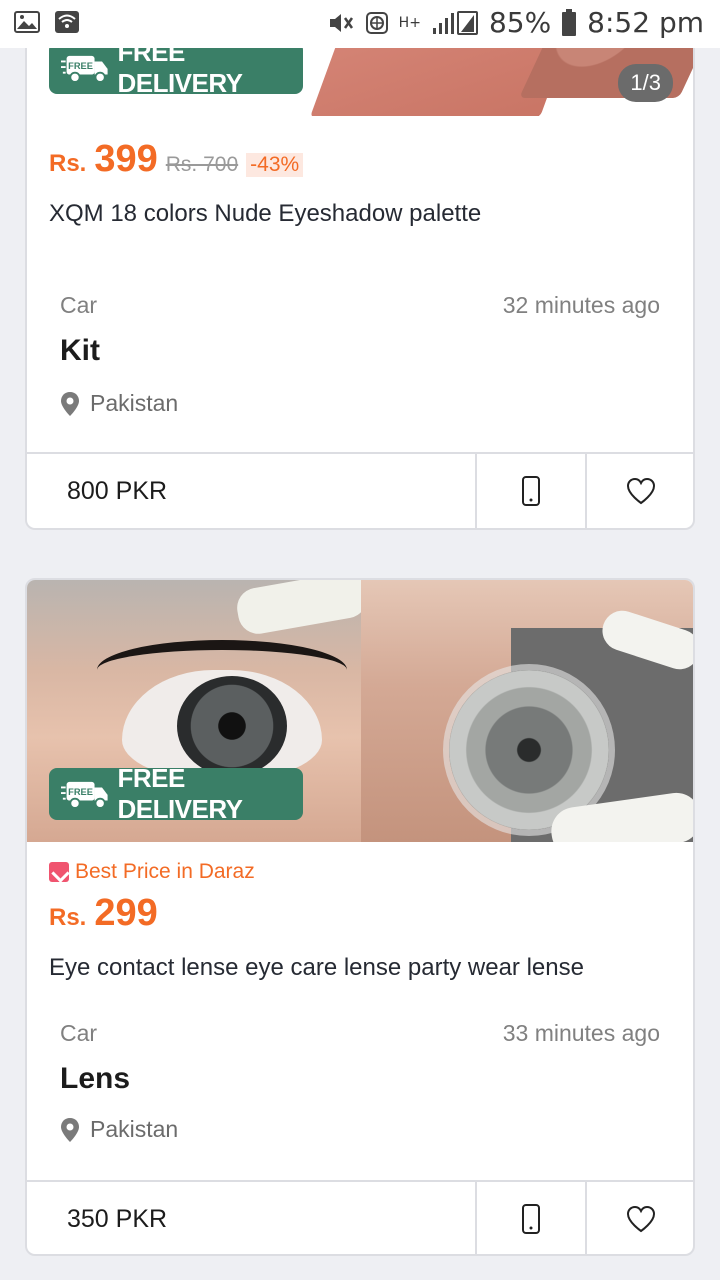 This screenshot has width=720, height=1280. What do you see at coordinates (569, 22) in the screenshot?
I see `battery-icon` at bounding box center [569, 22].